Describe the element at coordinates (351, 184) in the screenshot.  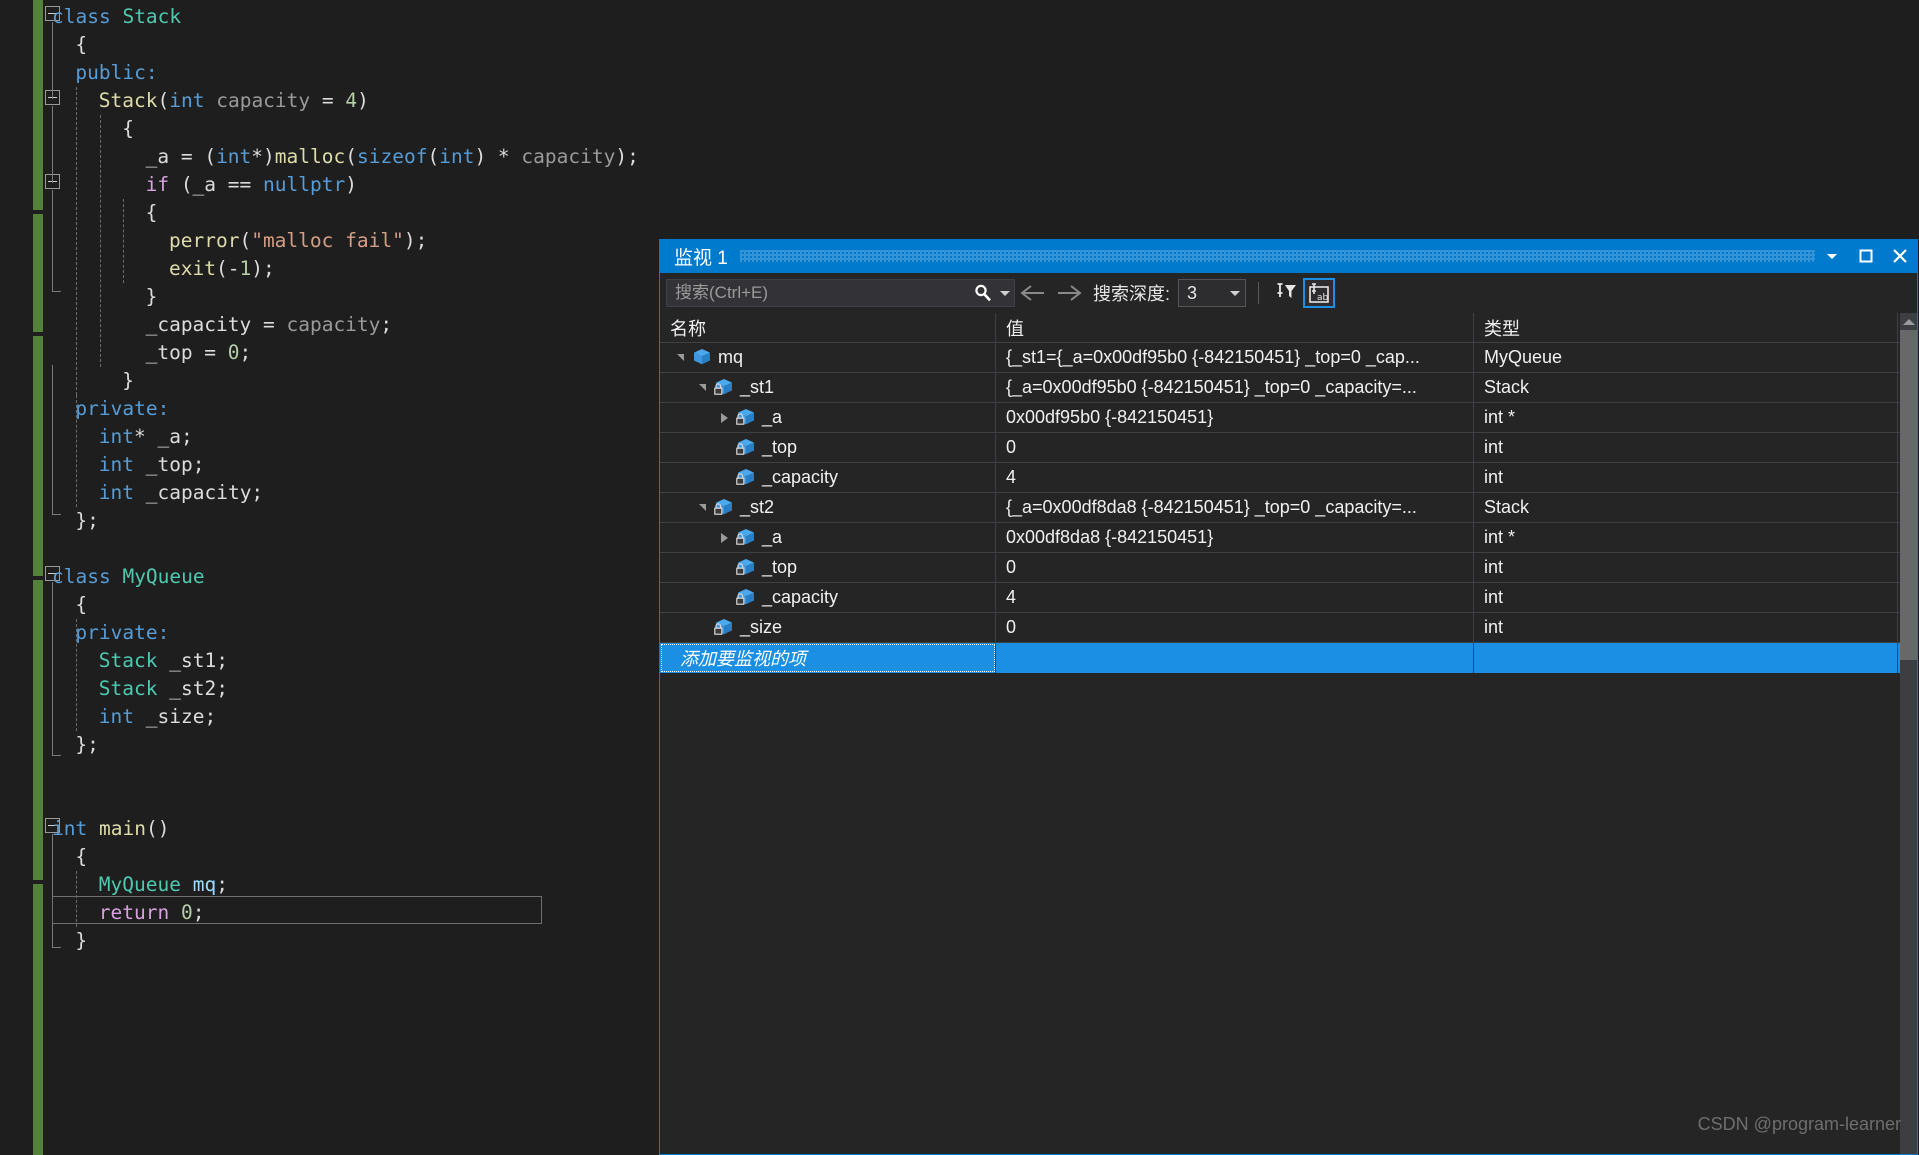
I see `code-token: )` at that location.